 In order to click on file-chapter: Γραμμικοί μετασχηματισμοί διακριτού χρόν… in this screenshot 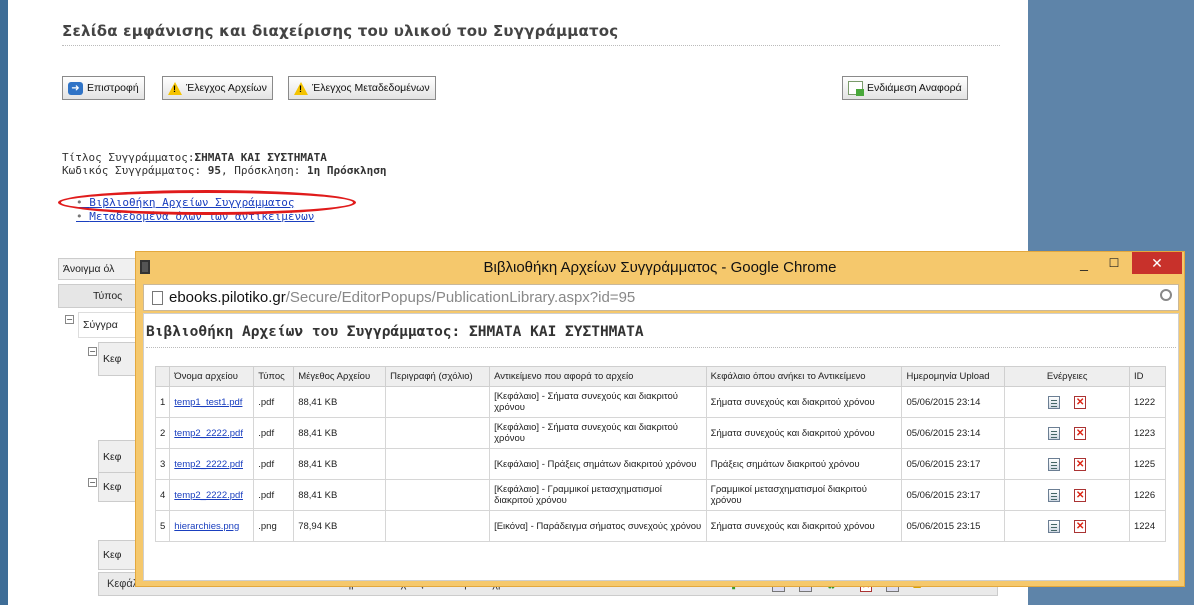, I will do `click(804, 495)`.